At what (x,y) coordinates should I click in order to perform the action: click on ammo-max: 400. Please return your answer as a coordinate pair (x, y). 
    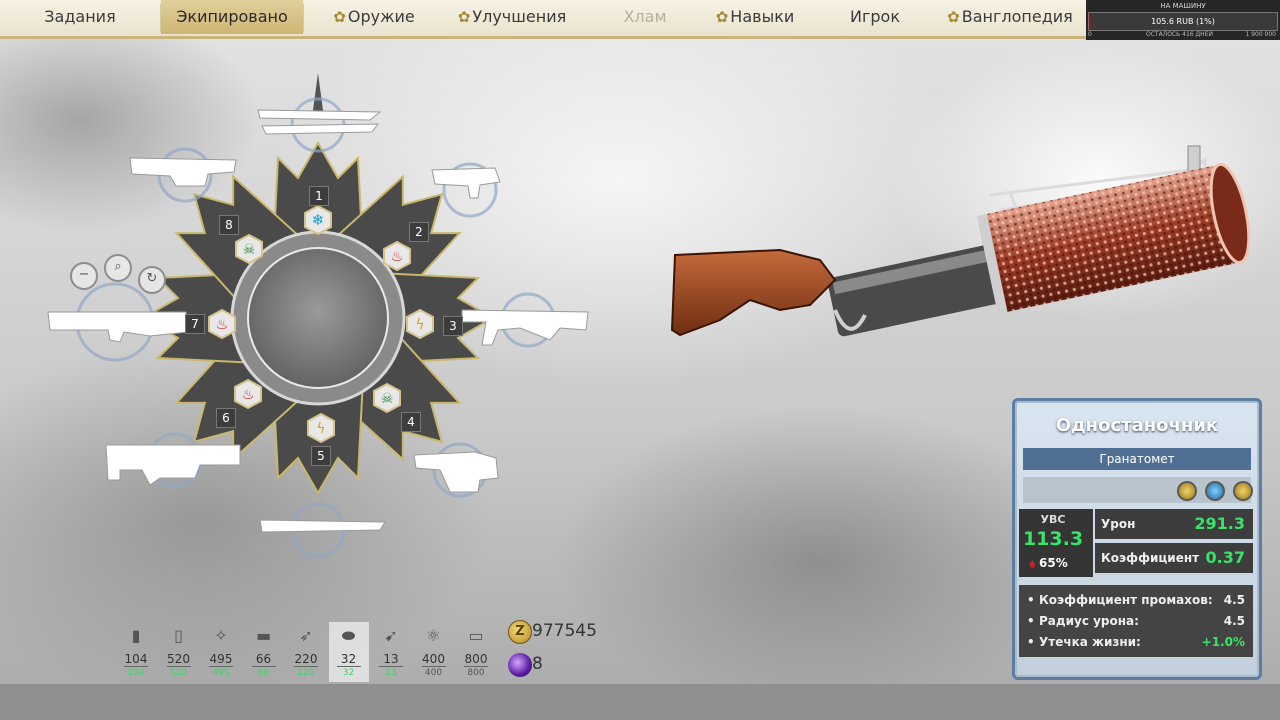
    Looking at the image, I should click on (433, 673).